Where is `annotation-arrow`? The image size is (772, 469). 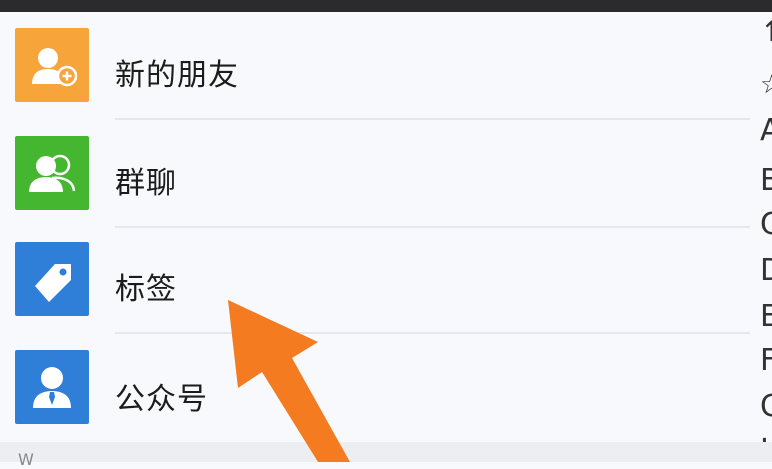 annotation-arrow is located at coordinates (289, 381).